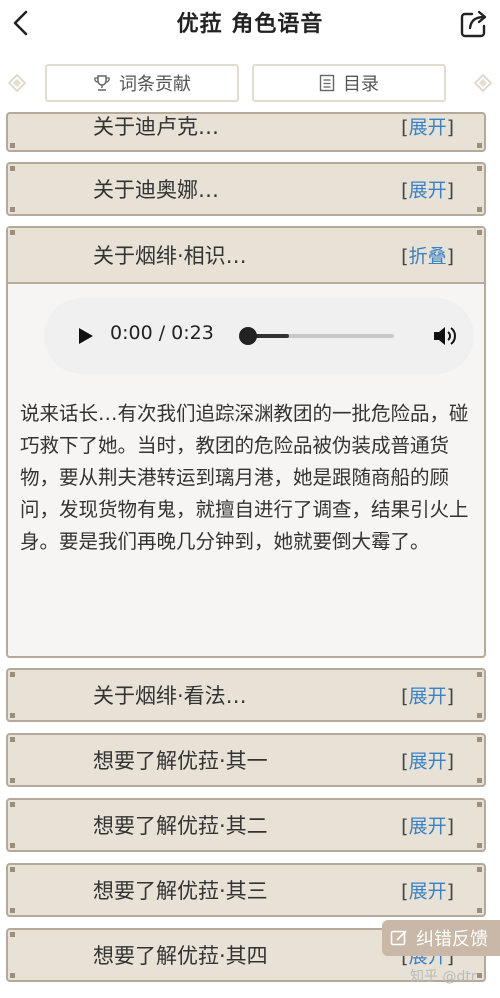 Image resolution: width=500 pixels, height=998 pixels. What do you see at coordinates (361, 84) in the screenshot?
I see `toc-label: 目录` at bounding box center [361, 84].